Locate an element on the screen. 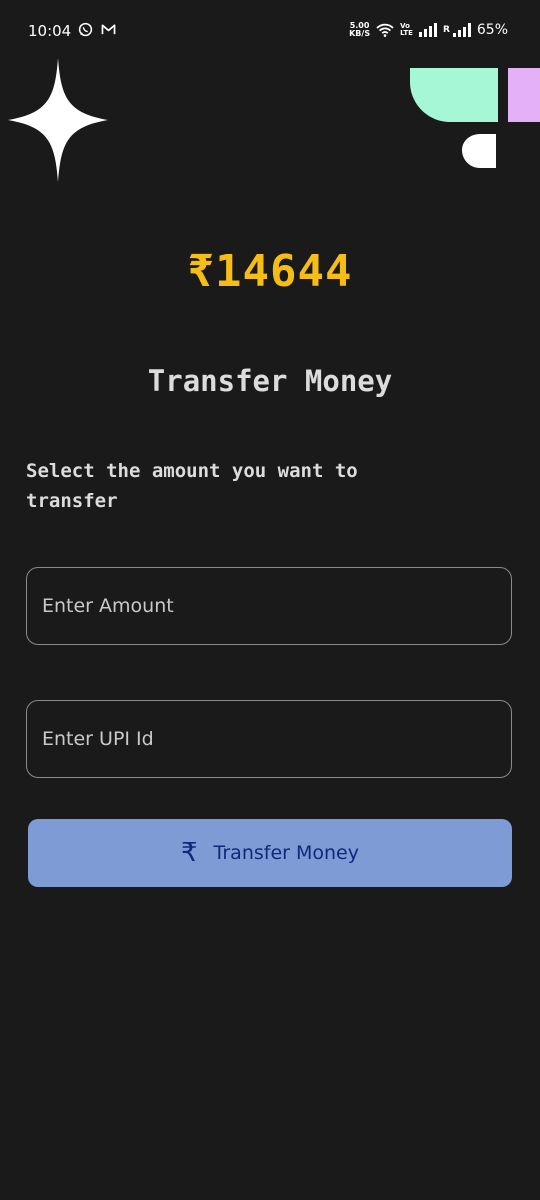  notification-icons is located at coordinates (97, 29).